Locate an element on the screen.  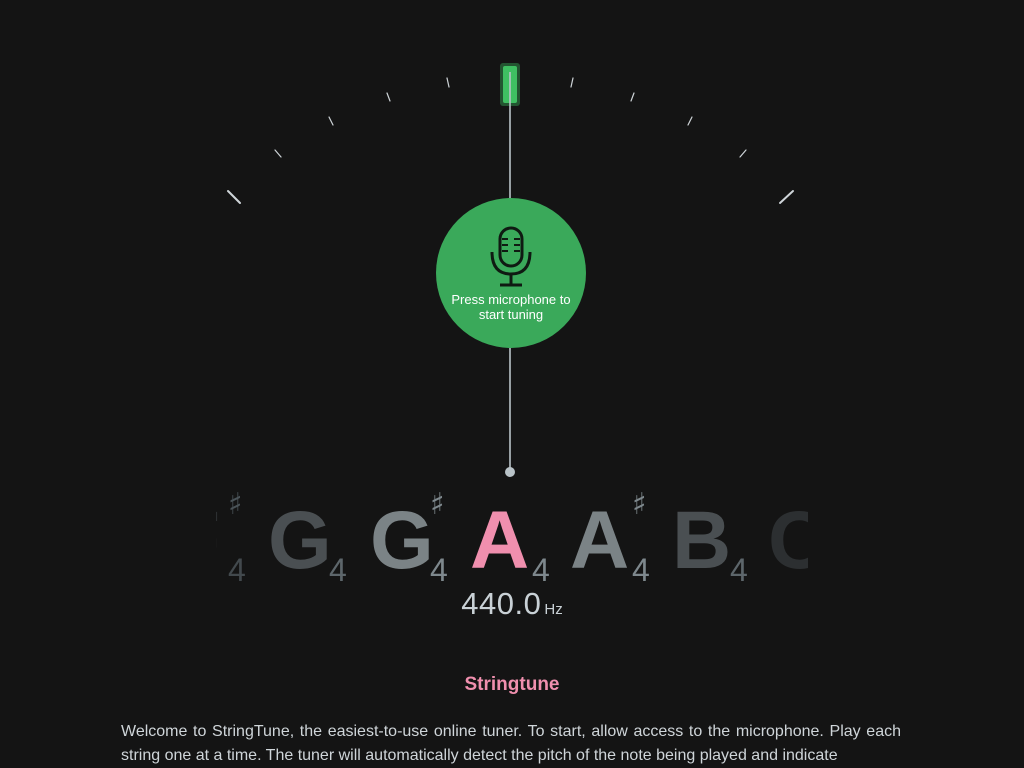
frequency-readout: 440.0 Hz is located at coordinates (512, 604).